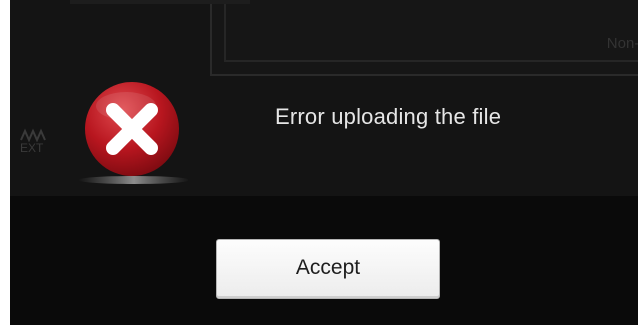 The image size is (638, 333). I want to click on accept-button: Accept, so click(328, 269).